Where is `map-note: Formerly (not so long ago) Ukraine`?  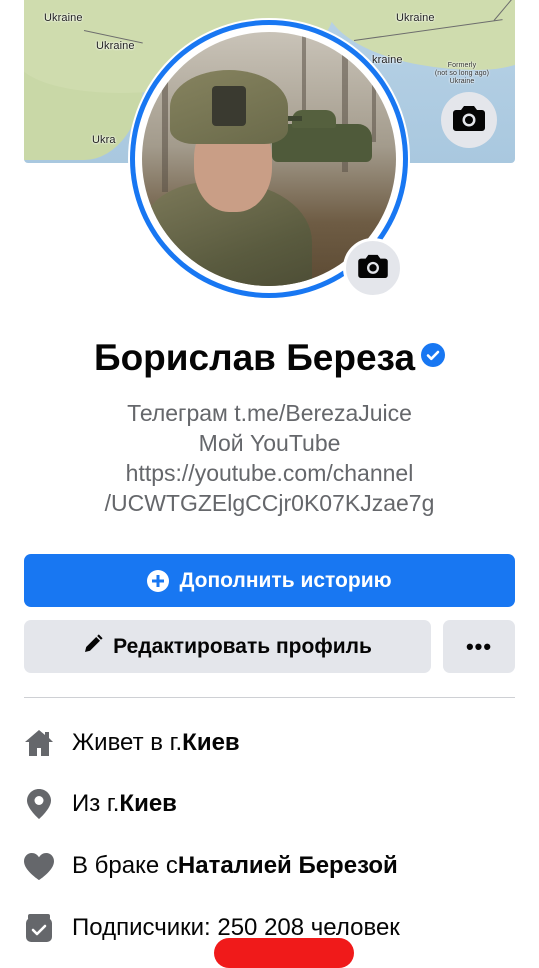 map-note: Formerly (not so long ago) Ukraine is located at coordinates (462, 74).